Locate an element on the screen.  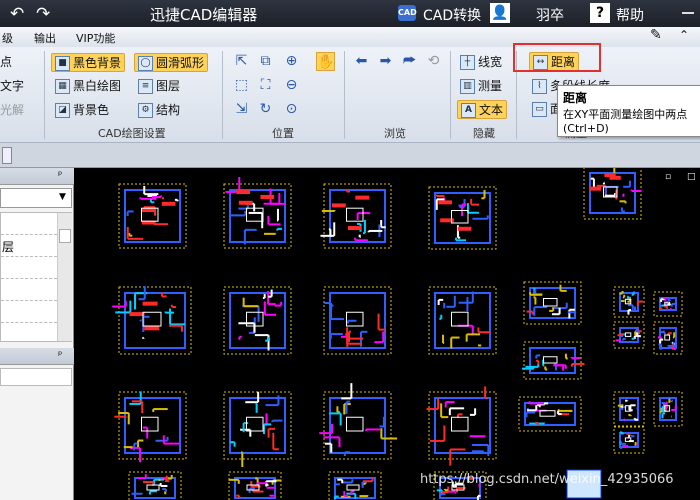
tab-handle is located at coordinates (7, 155).